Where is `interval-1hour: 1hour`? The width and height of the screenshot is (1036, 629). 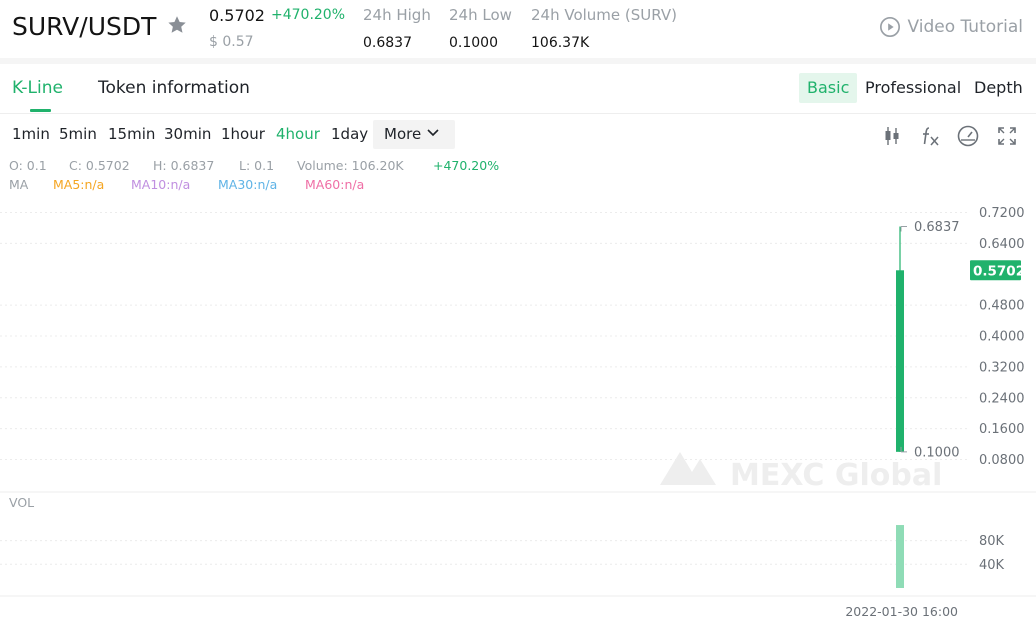 interval-1hour: 1hour is located at coordinates (243, 134).